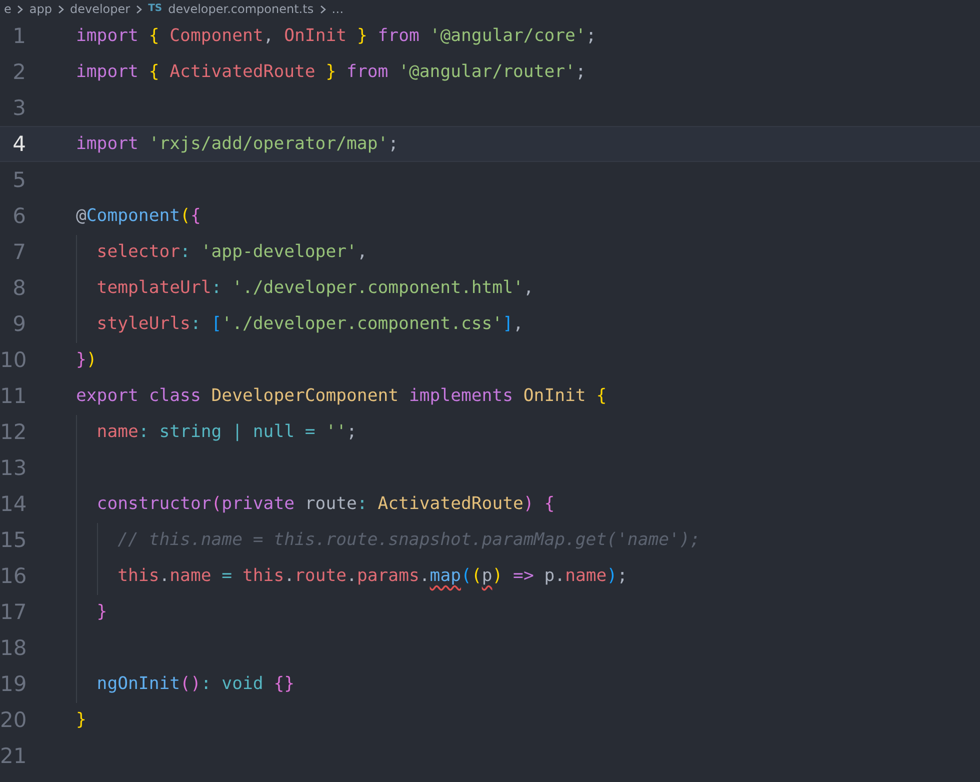 This screenshot has width=980, height=782. Describe the element at coordinates (341, 396) in the screenshot. I see `code-line: export class DeveloperComponent implements OnInit {` at that location.